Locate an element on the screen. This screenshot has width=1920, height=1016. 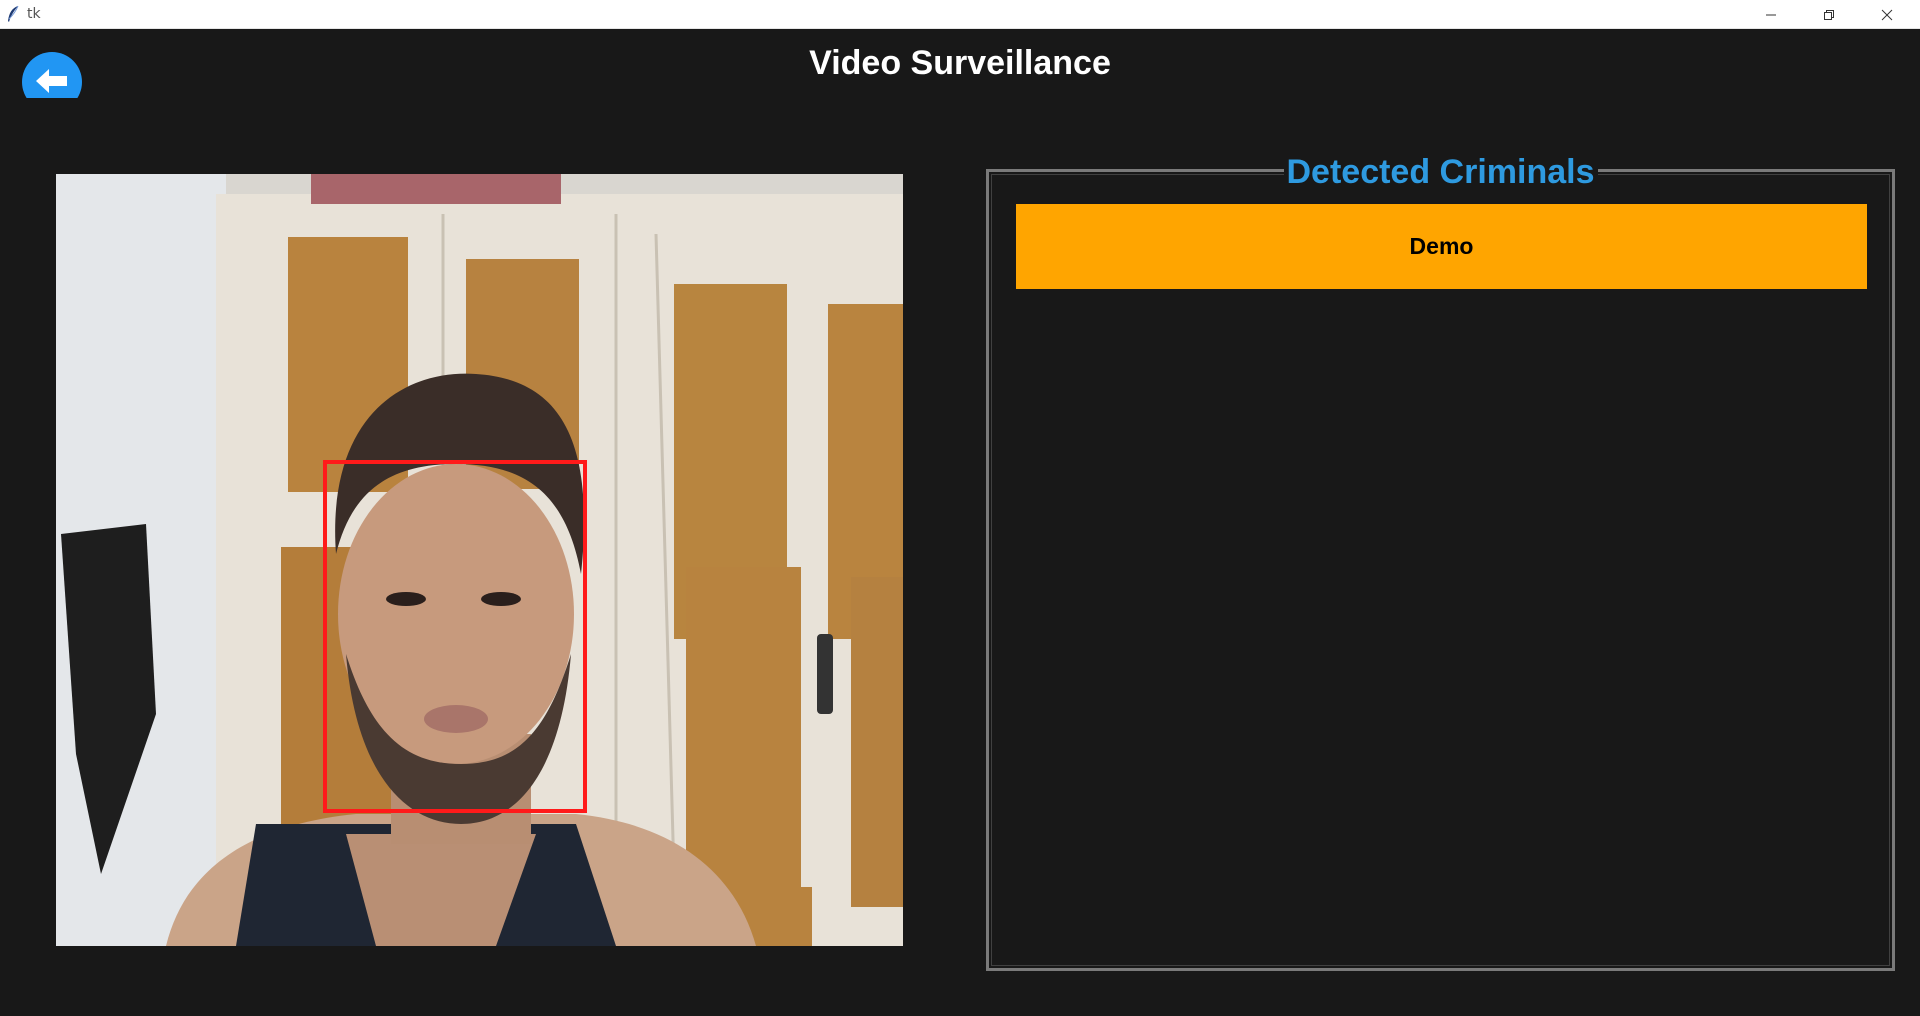
restore-button is located at coordinates (1829, 14).